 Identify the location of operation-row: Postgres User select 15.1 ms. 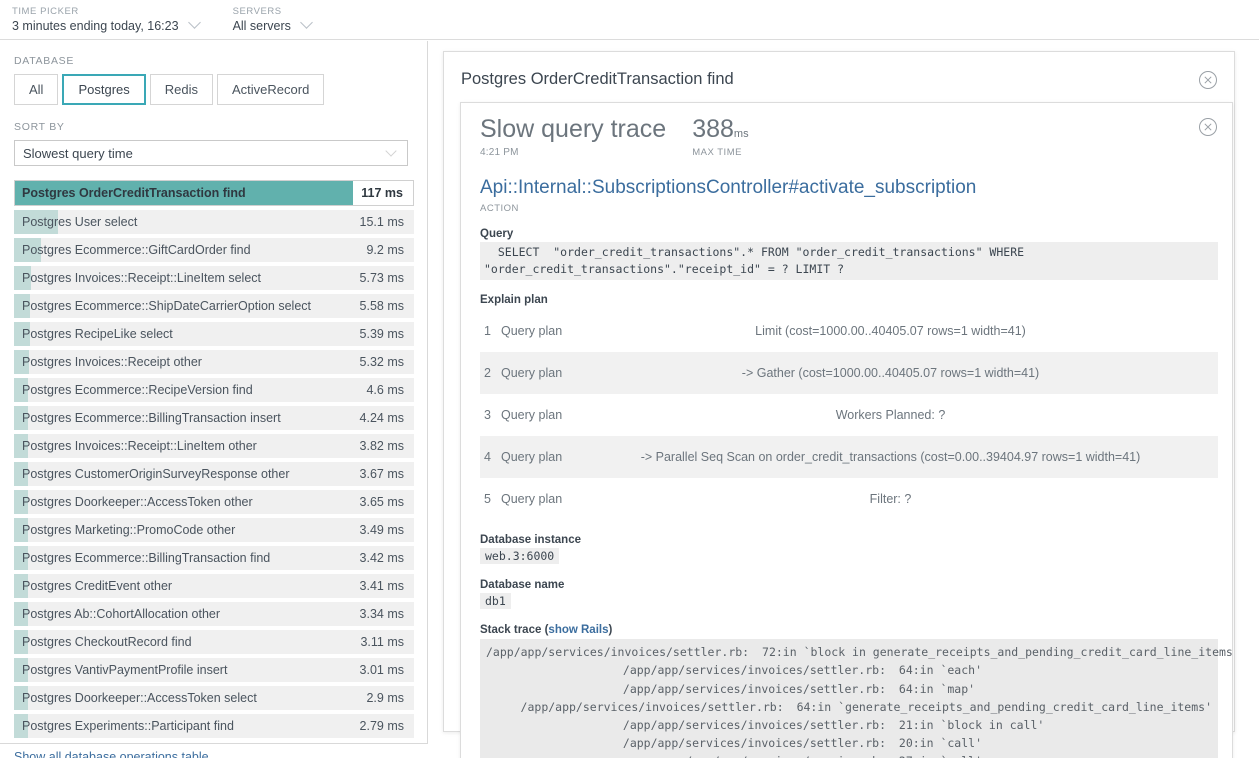
(214, 222).